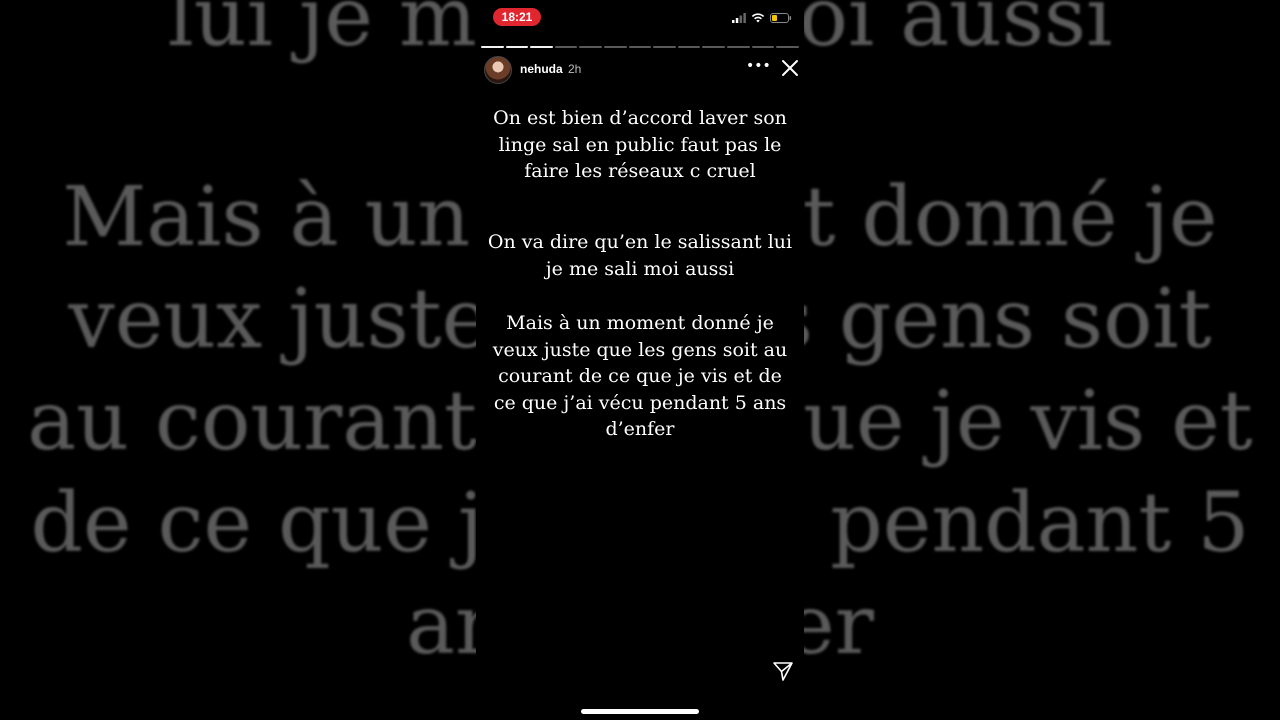 This screenshot has width=1280, height=720. What do you see at coordinates (640, 711) in the screenshot?
I see `home-indicator` at bounding box center [640, 711].